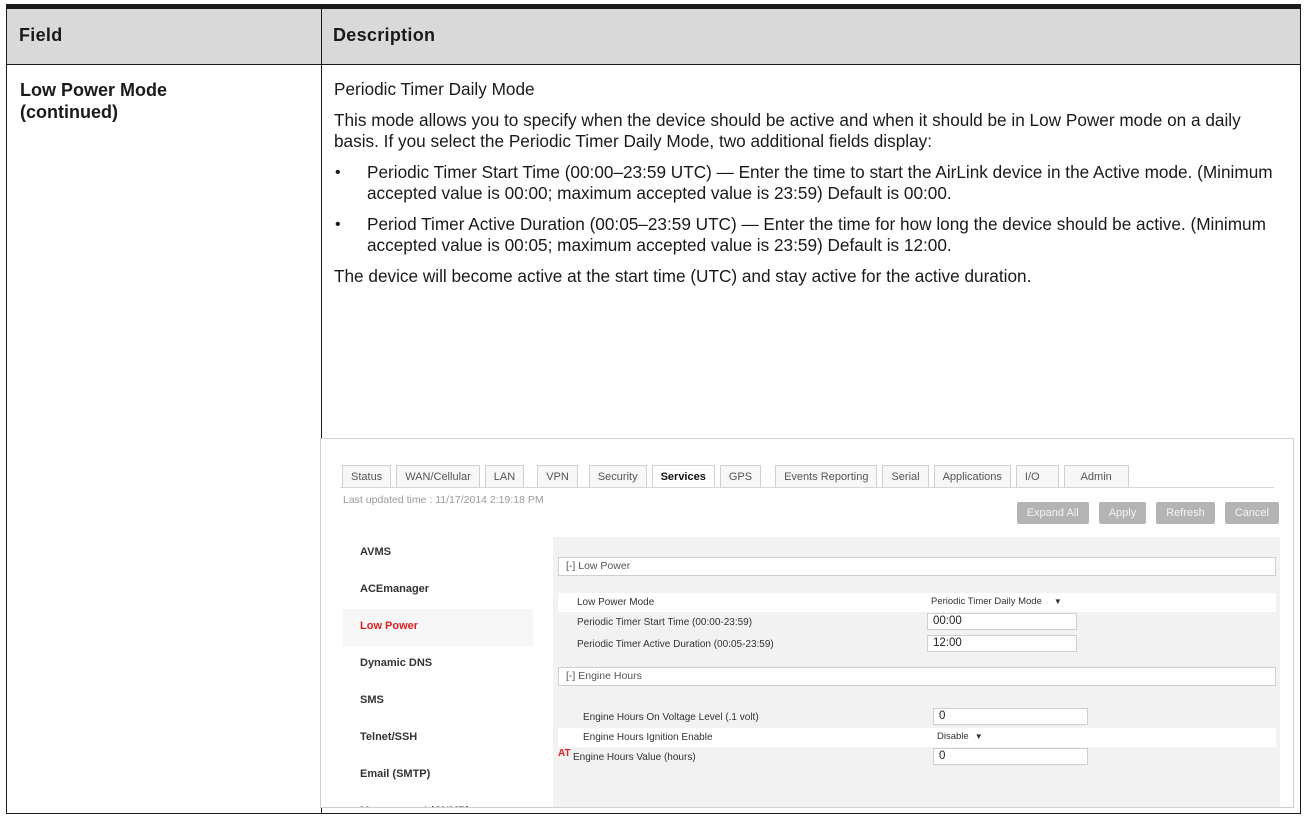 This screenshot has height=816, width=1307. I want to click on sidebar-item-sms: SMS, so click(438, 701).